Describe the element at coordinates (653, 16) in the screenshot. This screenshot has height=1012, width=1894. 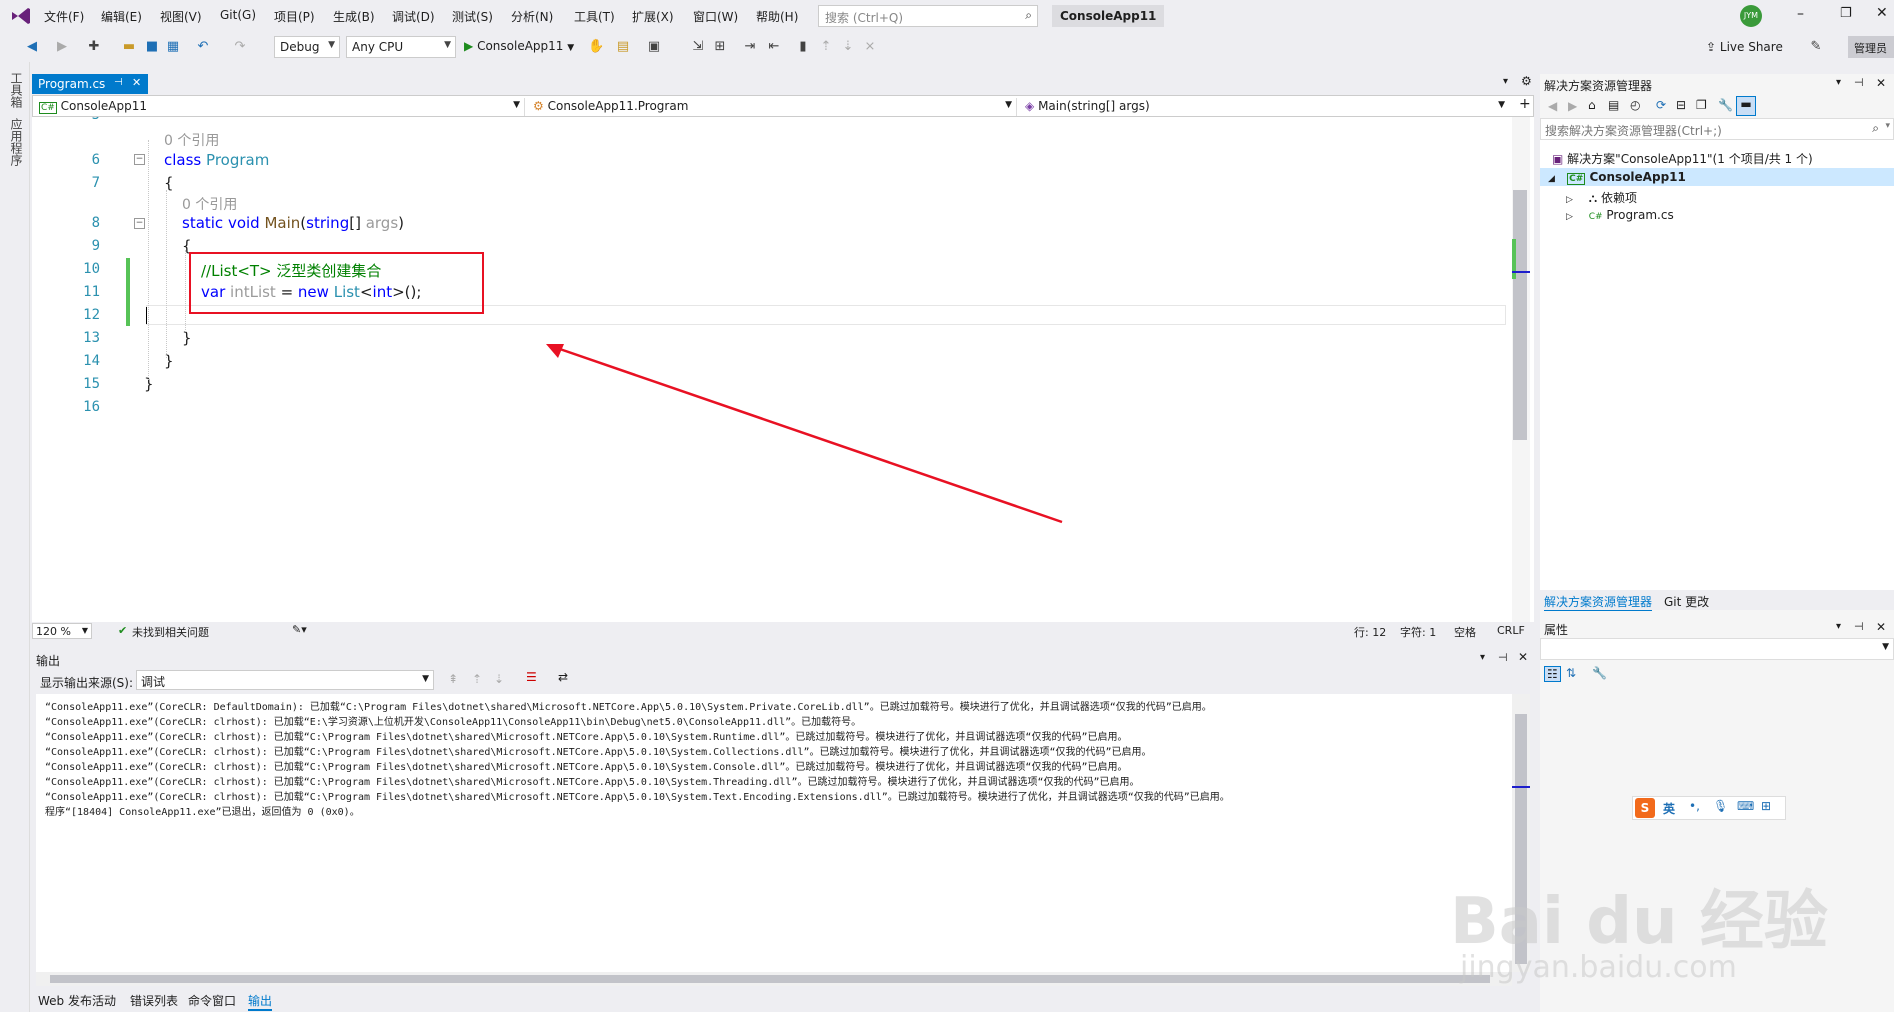
I see `menu-extensions: 扩展(X)` at that location.